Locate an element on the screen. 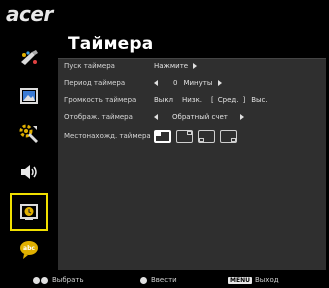 This screenshot has height=288, width=329. image-icon is located at coordinates (29, 96).